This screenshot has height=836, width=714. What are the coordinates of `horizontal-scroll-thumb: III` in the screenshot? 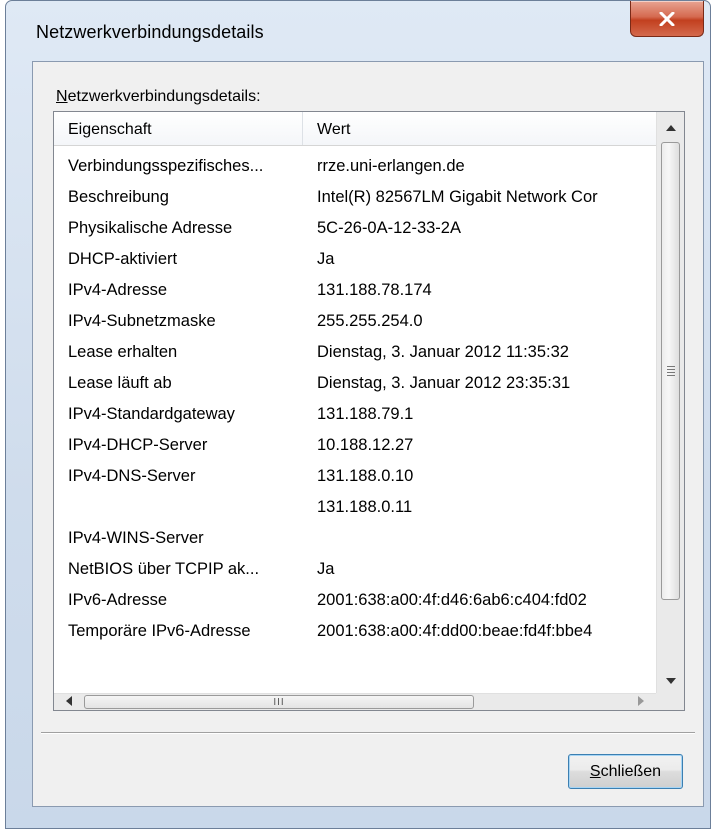 It's located at (279, 702).